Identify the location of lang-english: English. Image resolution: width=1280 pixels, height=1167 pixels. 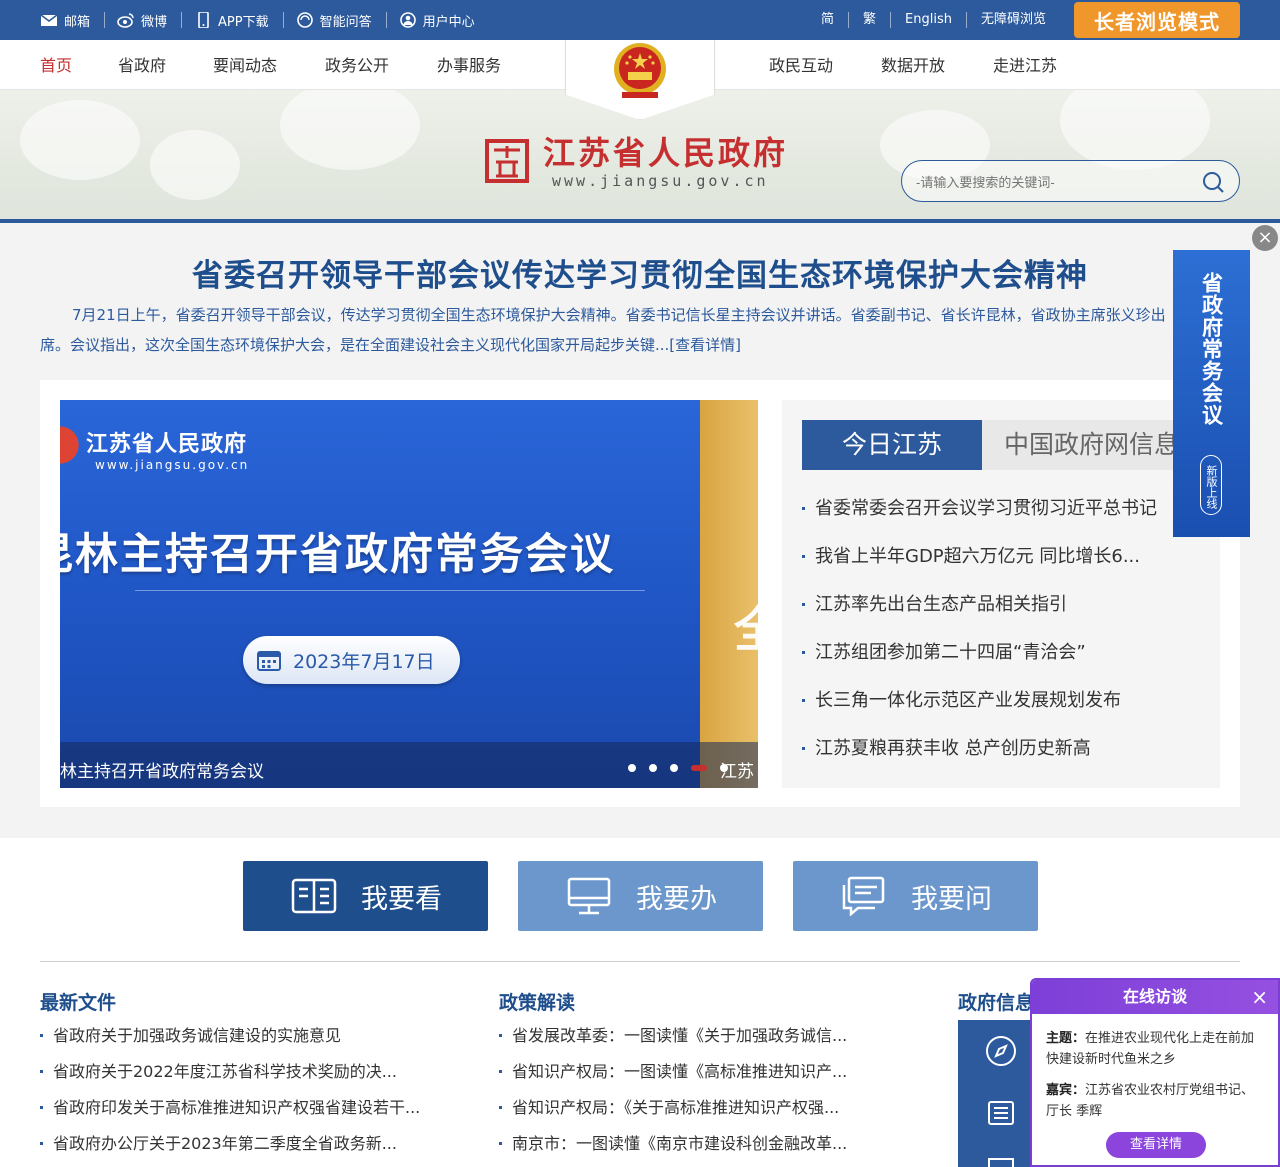
(929, 20).